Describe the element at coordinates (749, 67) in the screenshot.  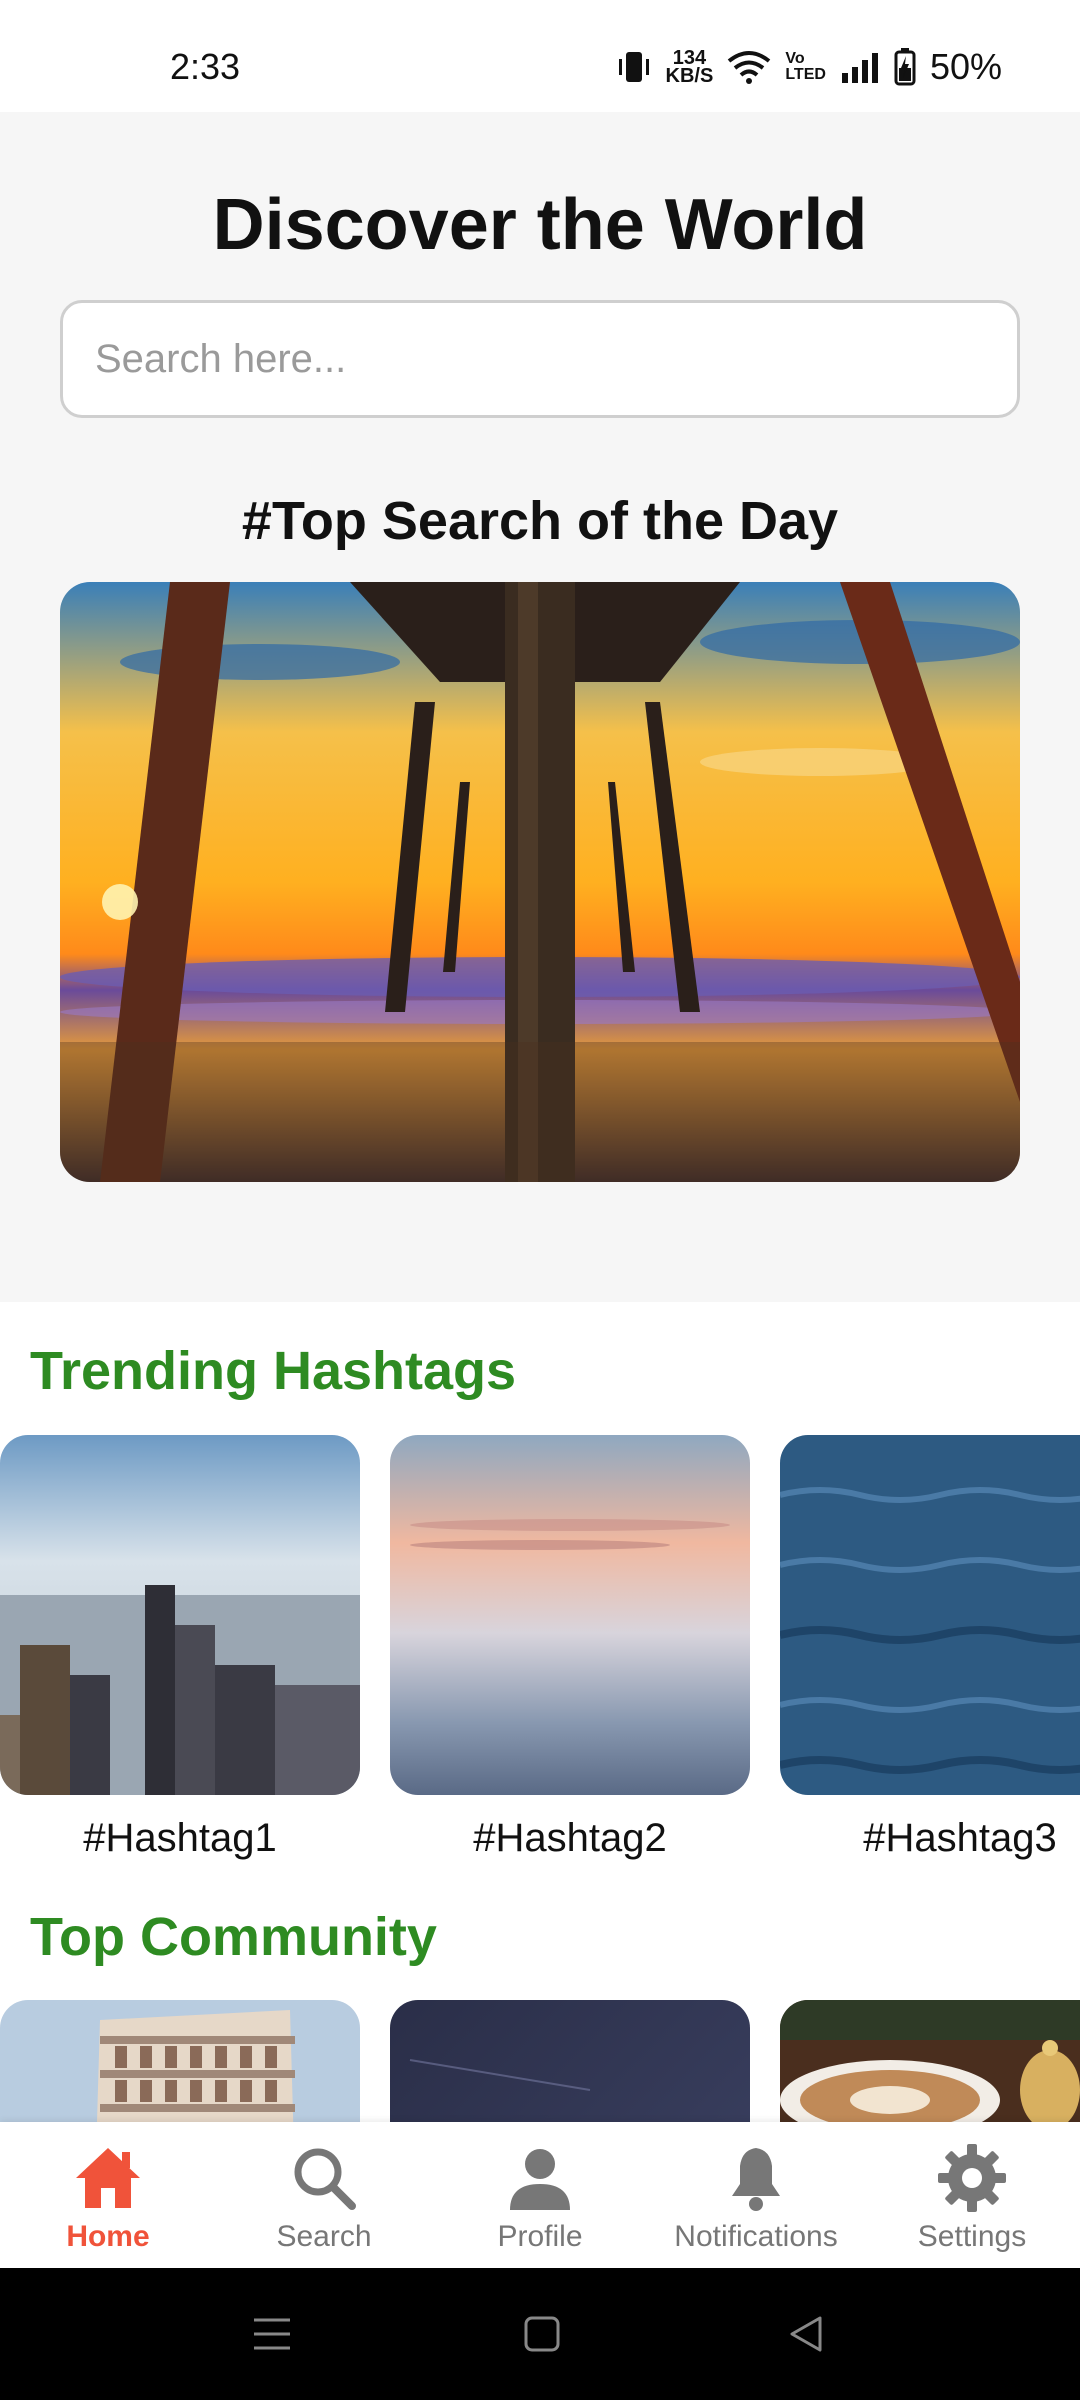
I see `wifi-icon` at that location.